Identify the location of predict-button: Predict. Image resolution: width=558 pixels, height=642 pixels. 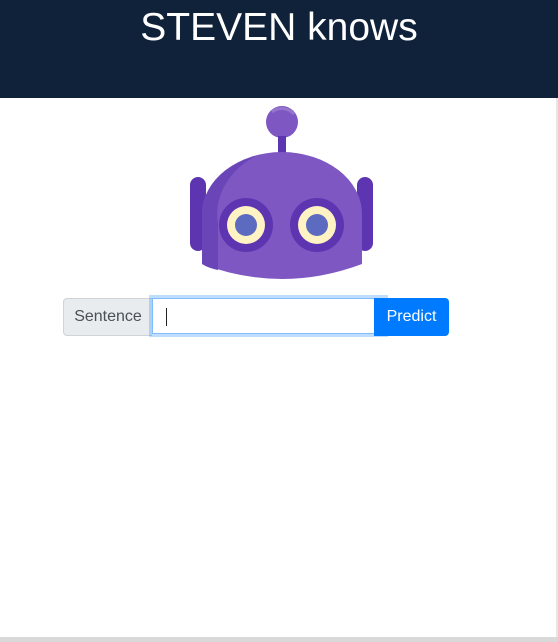
(411, 317).